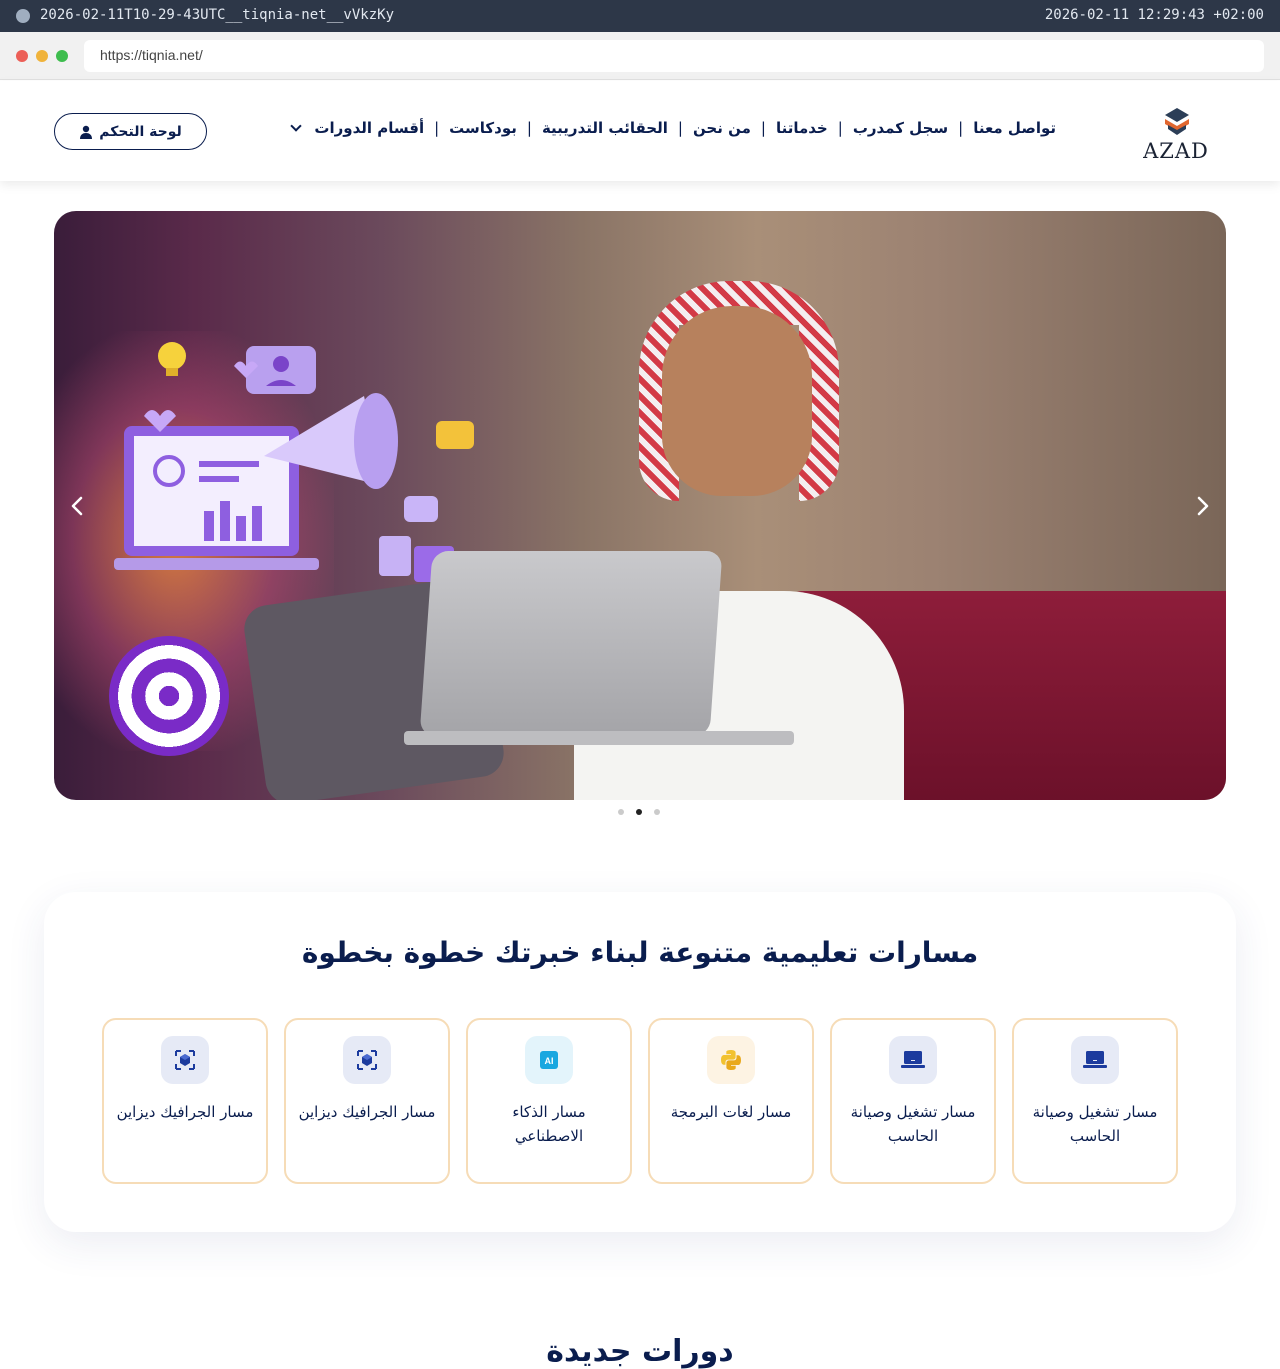 The image size is (1280, 1369). What do you see at coordinates (294, 462) in the screenshot?
I see `marketing-illustration` at bounding box center [294, 462].